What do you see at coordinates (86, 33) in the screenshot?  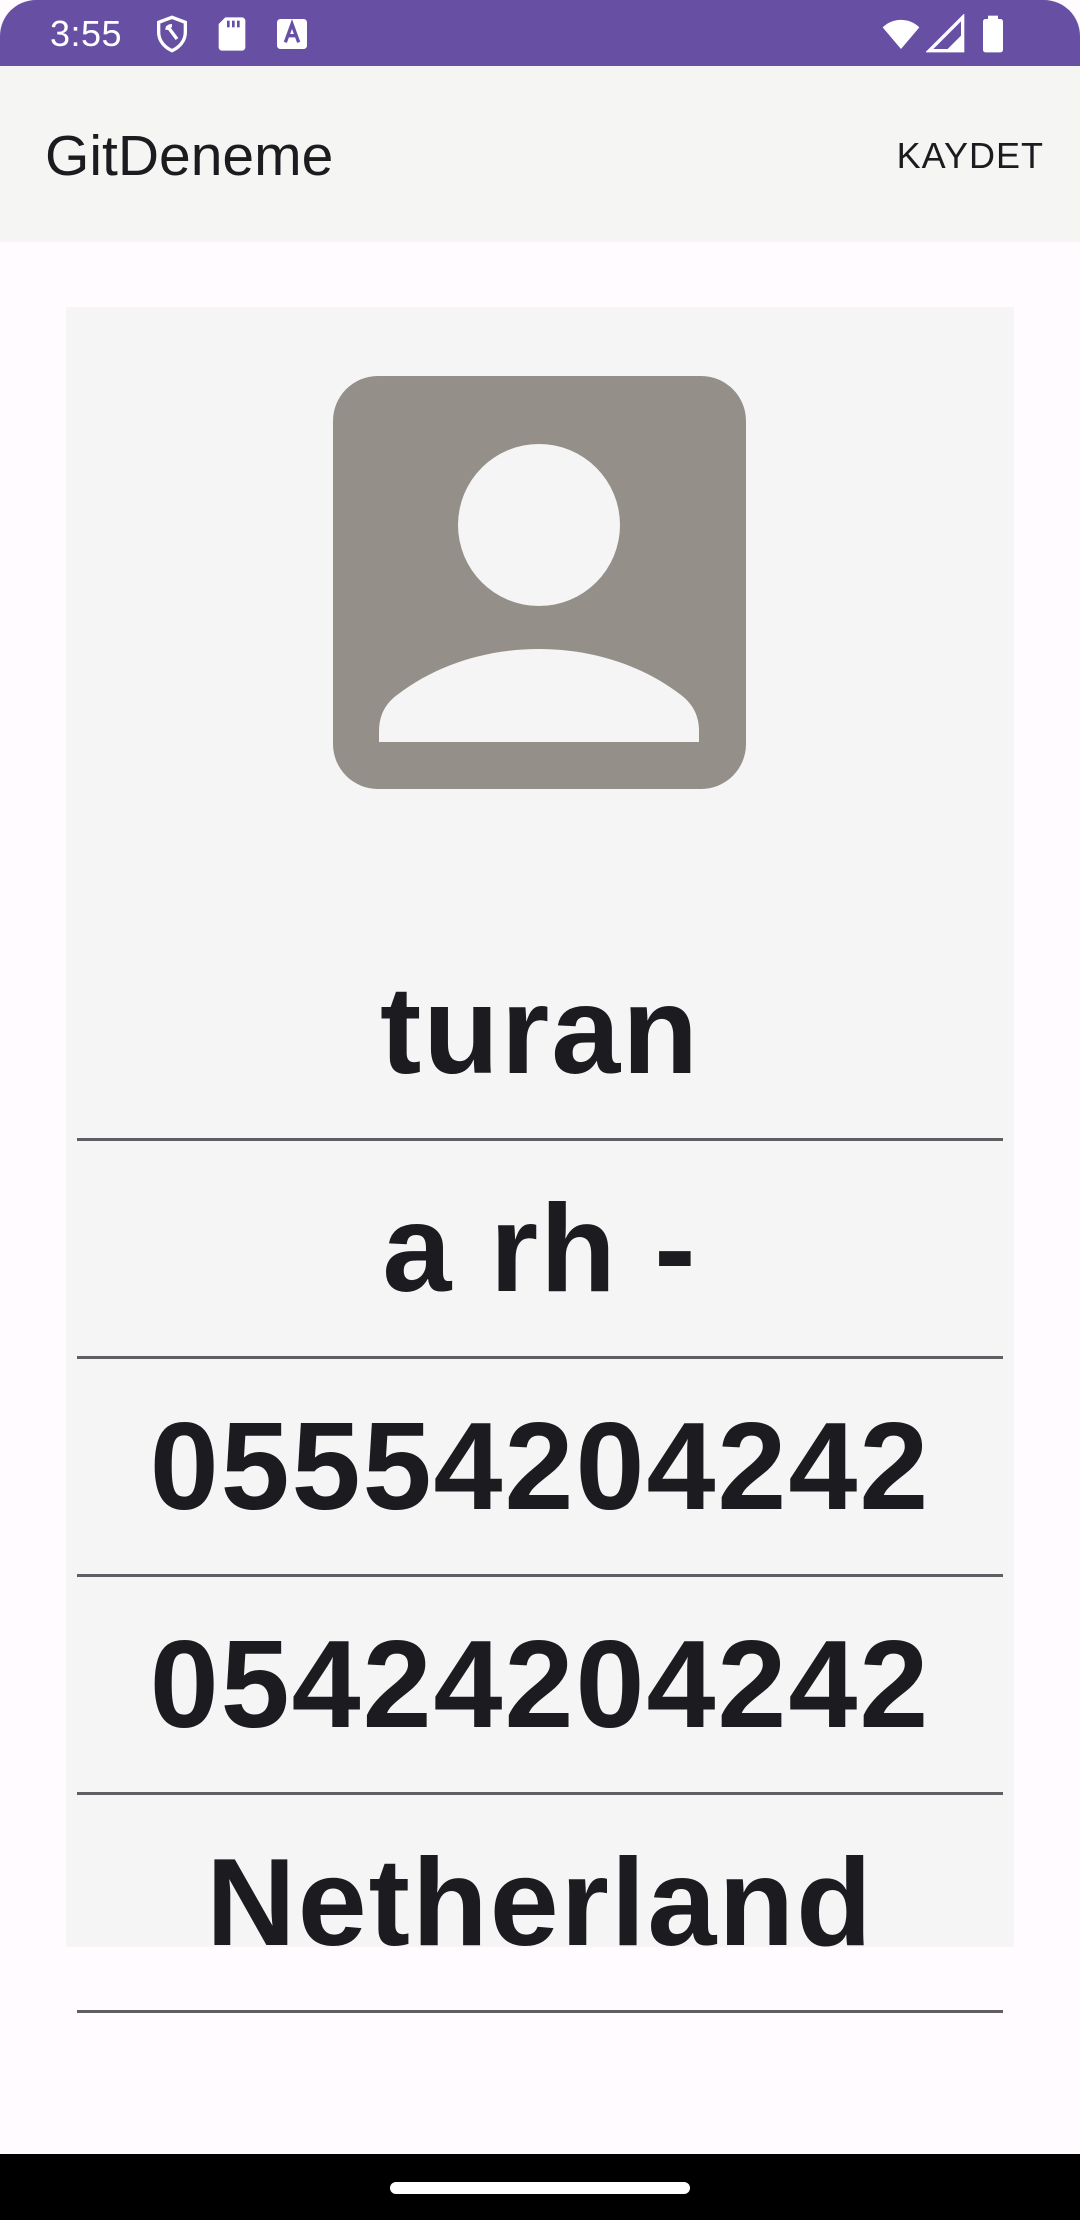 I see `status-time: 3:55` at bounding box center [86, 33].